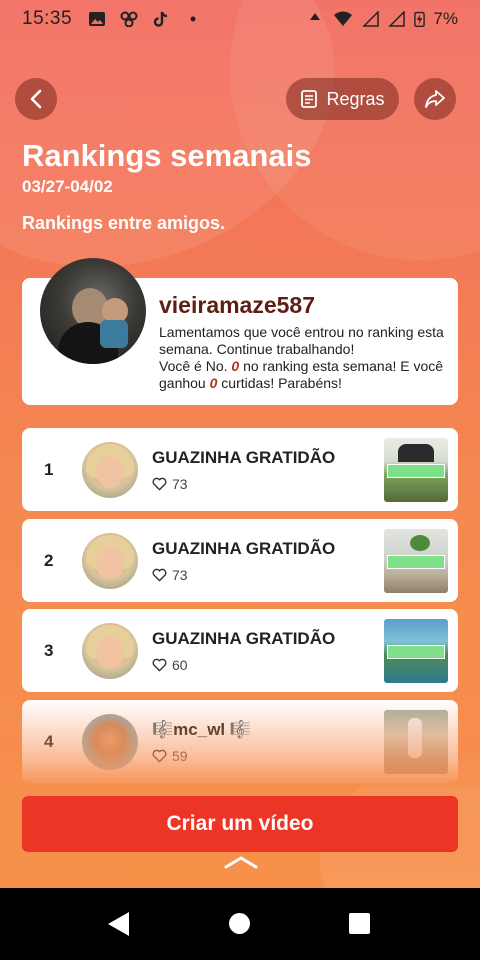 The width and height of the screenshot is (480, 960). What do you see at coordinates (119, 924) in the screenshot?
I see `nav-back-icon` at bounding box center [119, 924].